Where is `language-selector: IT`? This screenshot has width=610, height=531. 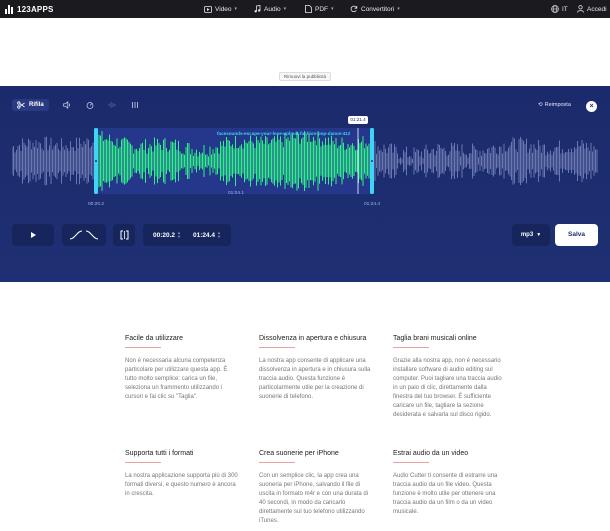
language-selector: IT is located at coordinates (559, 9).